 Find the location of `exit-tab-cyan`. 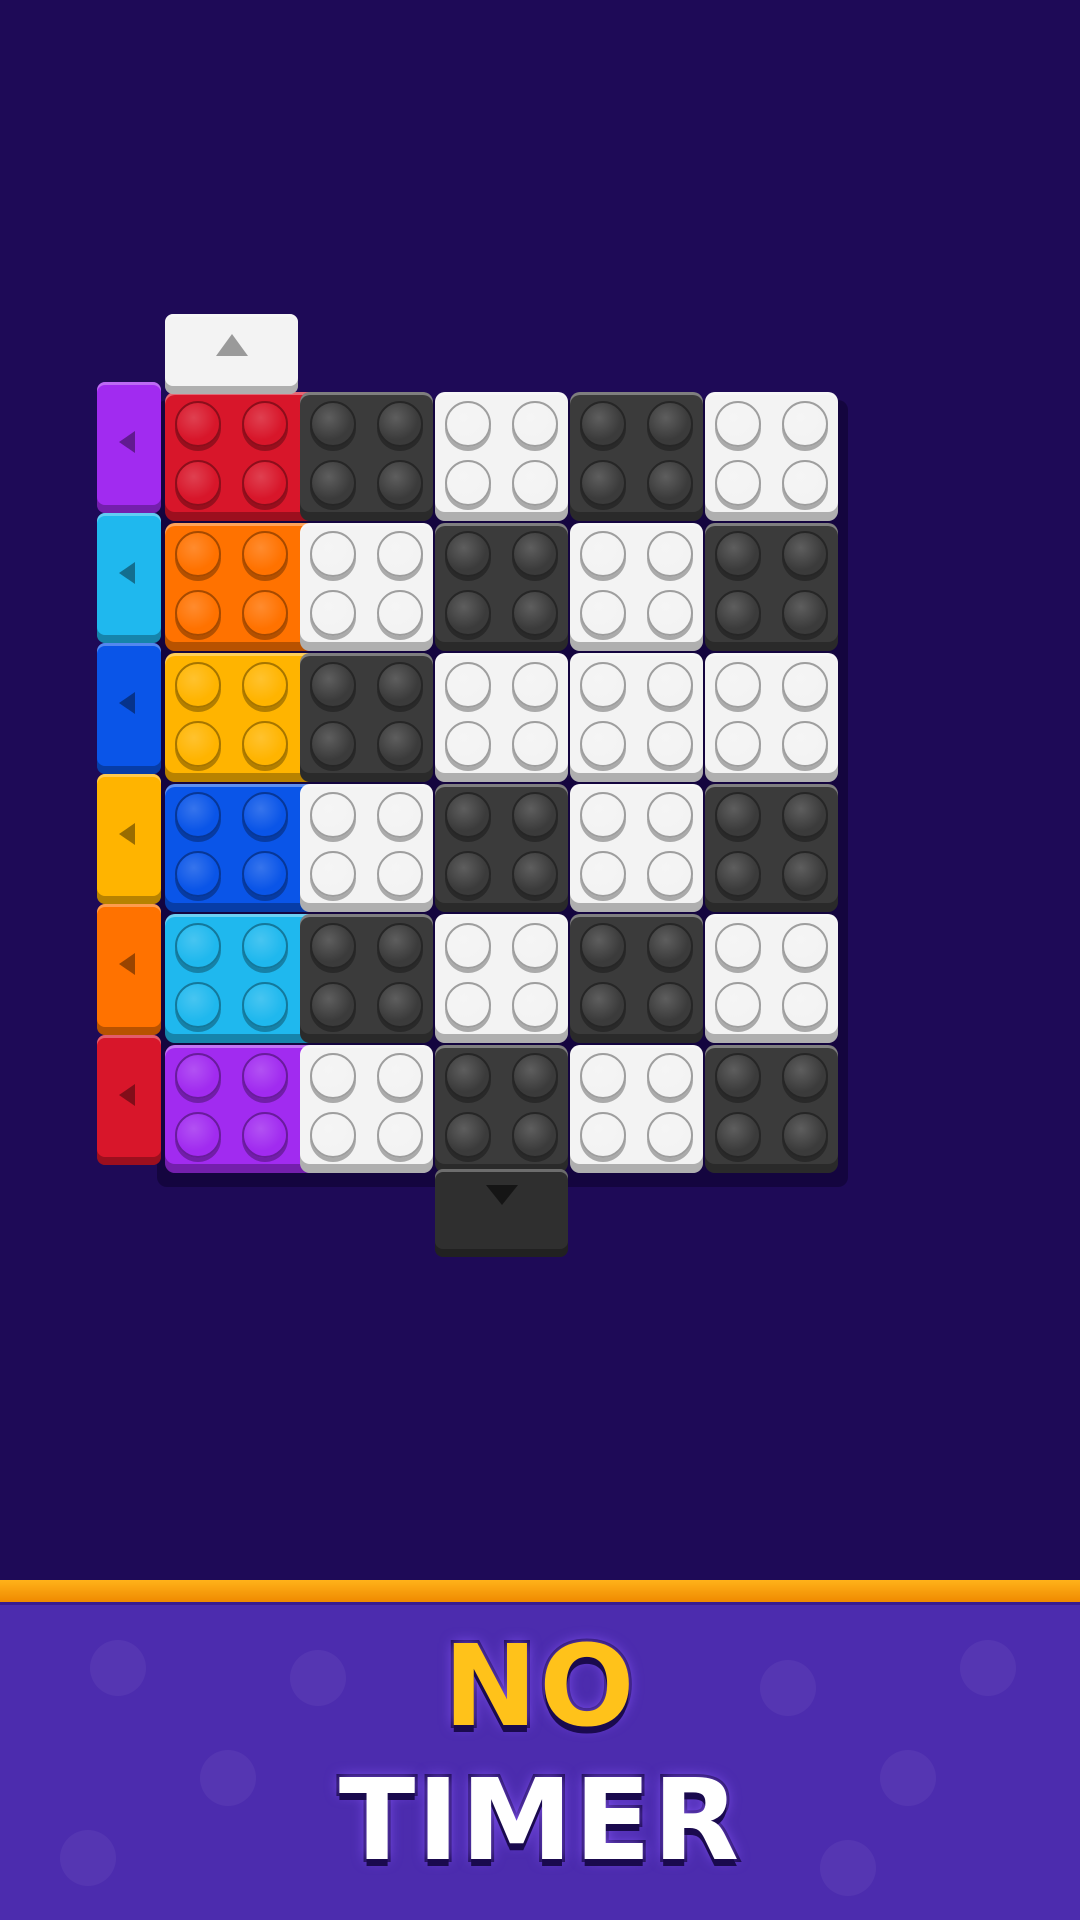

exit-tab-cyan is located at coordinates (129, 577).